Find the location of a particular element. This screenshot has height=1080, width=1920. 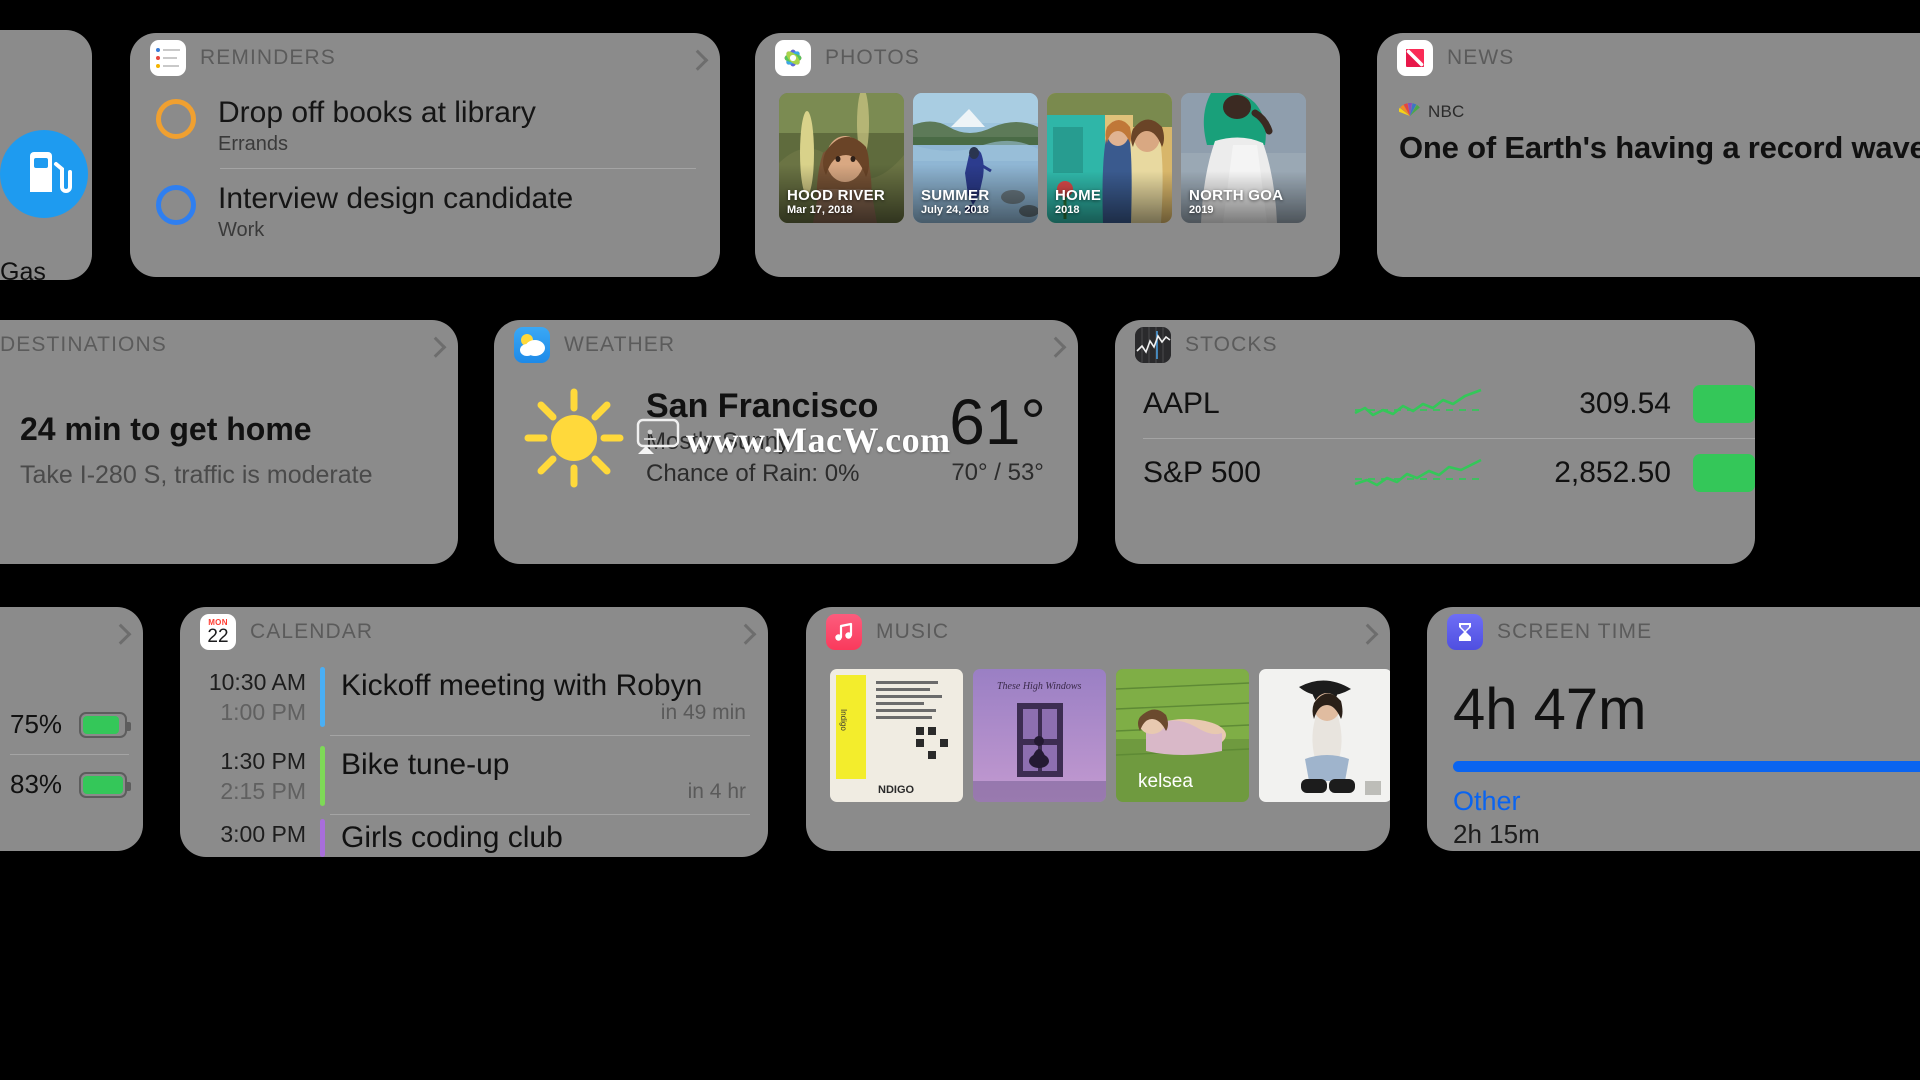

news-source-label: NBC is located at coordinates (1446, 111).